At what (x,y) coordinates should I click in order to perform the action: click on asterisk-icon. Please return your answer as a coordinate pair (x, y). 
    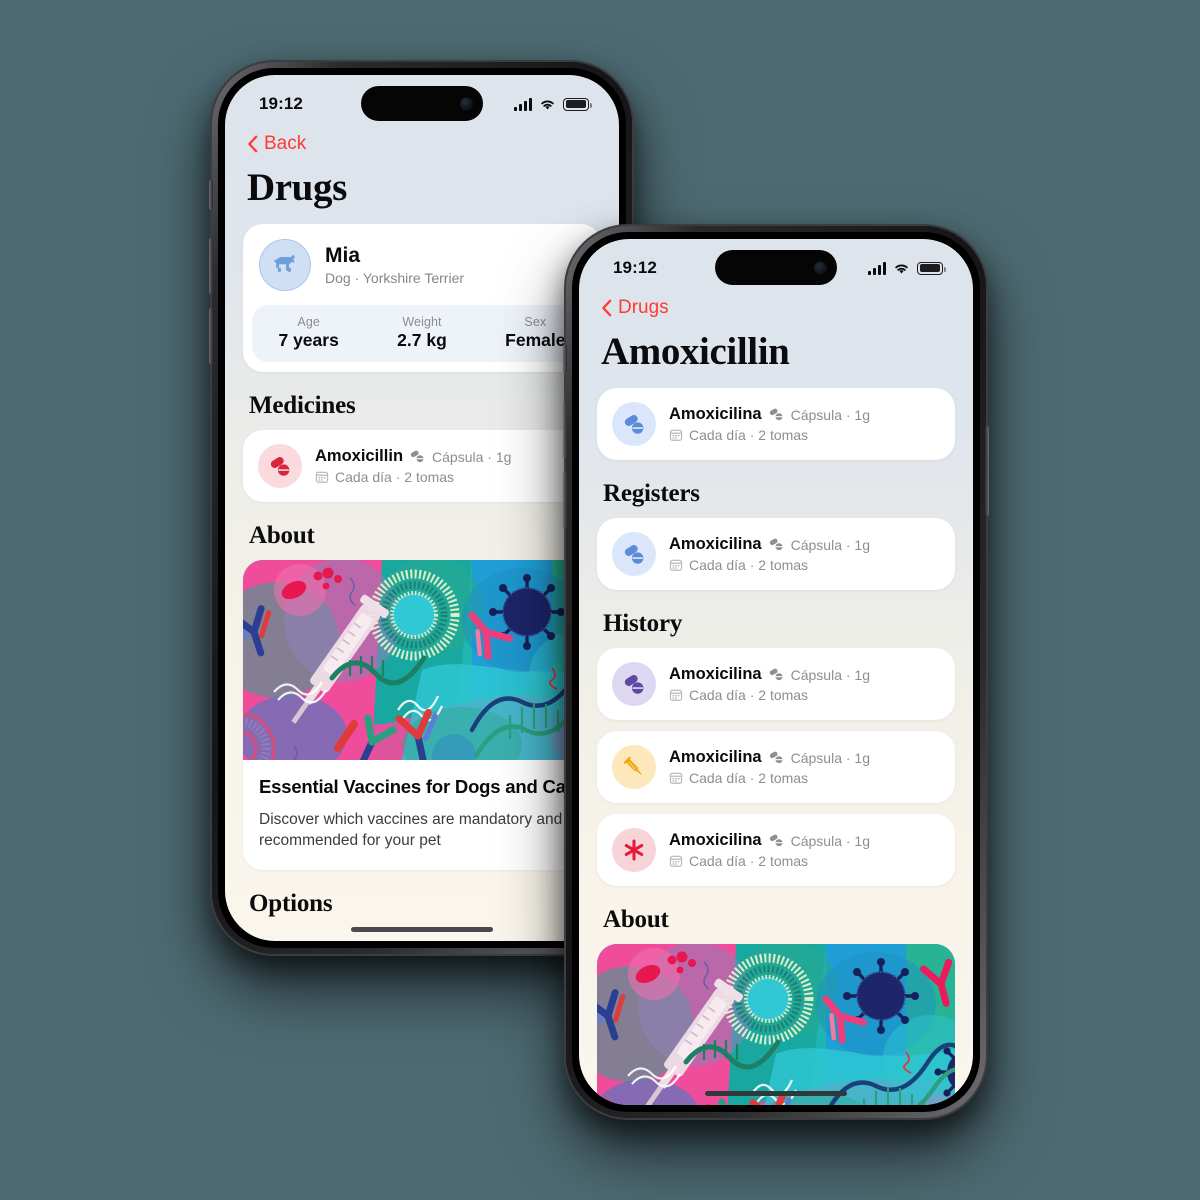
    Looking at the image, I should click on (634, 850).